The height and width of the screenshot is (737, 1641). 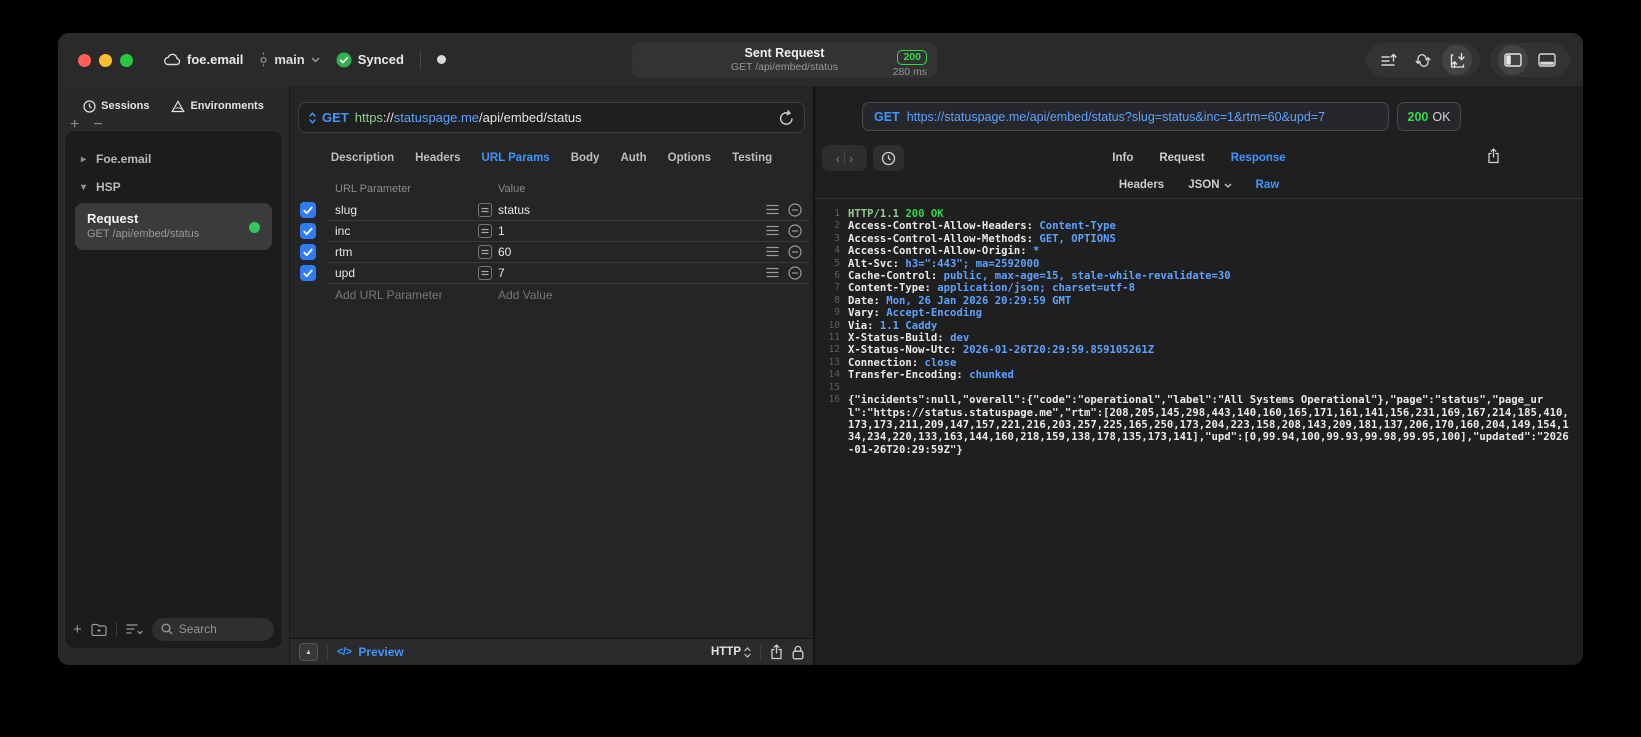 What do you see at coordinates (585, 158) in the screenshot?
I see `editor-tab-body: Body` at bounding box center [585, 158].